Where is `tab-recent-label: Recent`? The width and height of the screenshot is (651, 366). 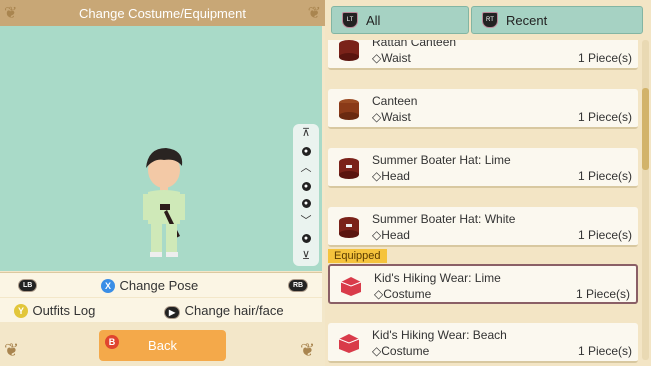
tab-recent-label: Recent is located at coordinates (527, 20).